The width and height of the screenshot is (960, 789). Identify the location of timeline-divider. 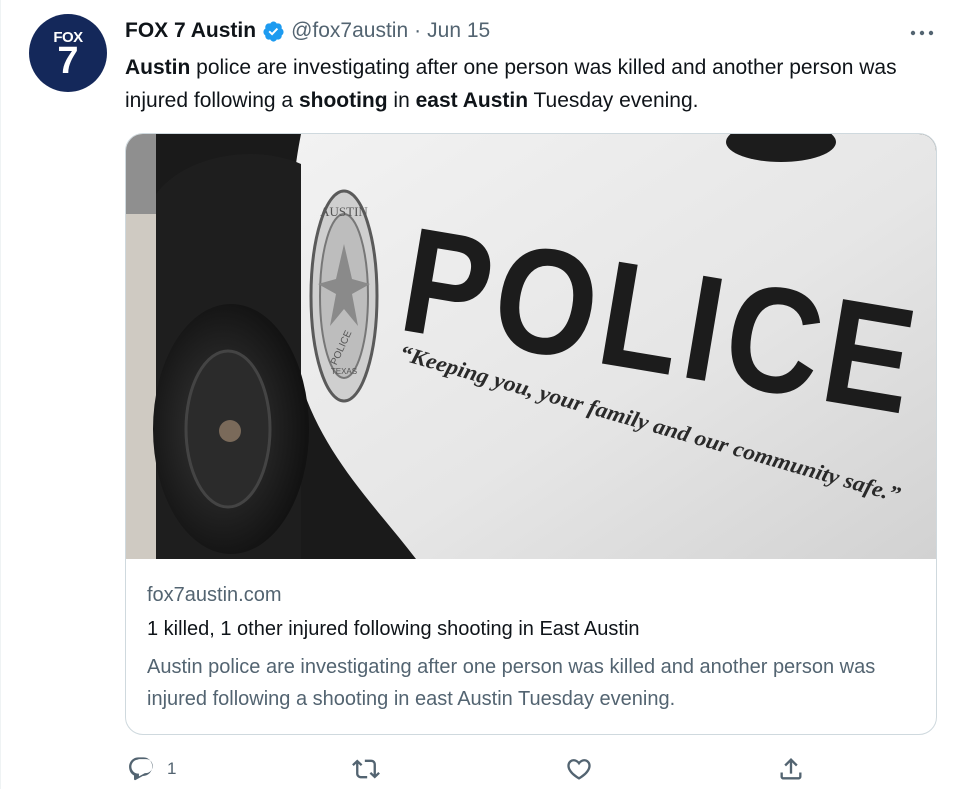
(0, 394).